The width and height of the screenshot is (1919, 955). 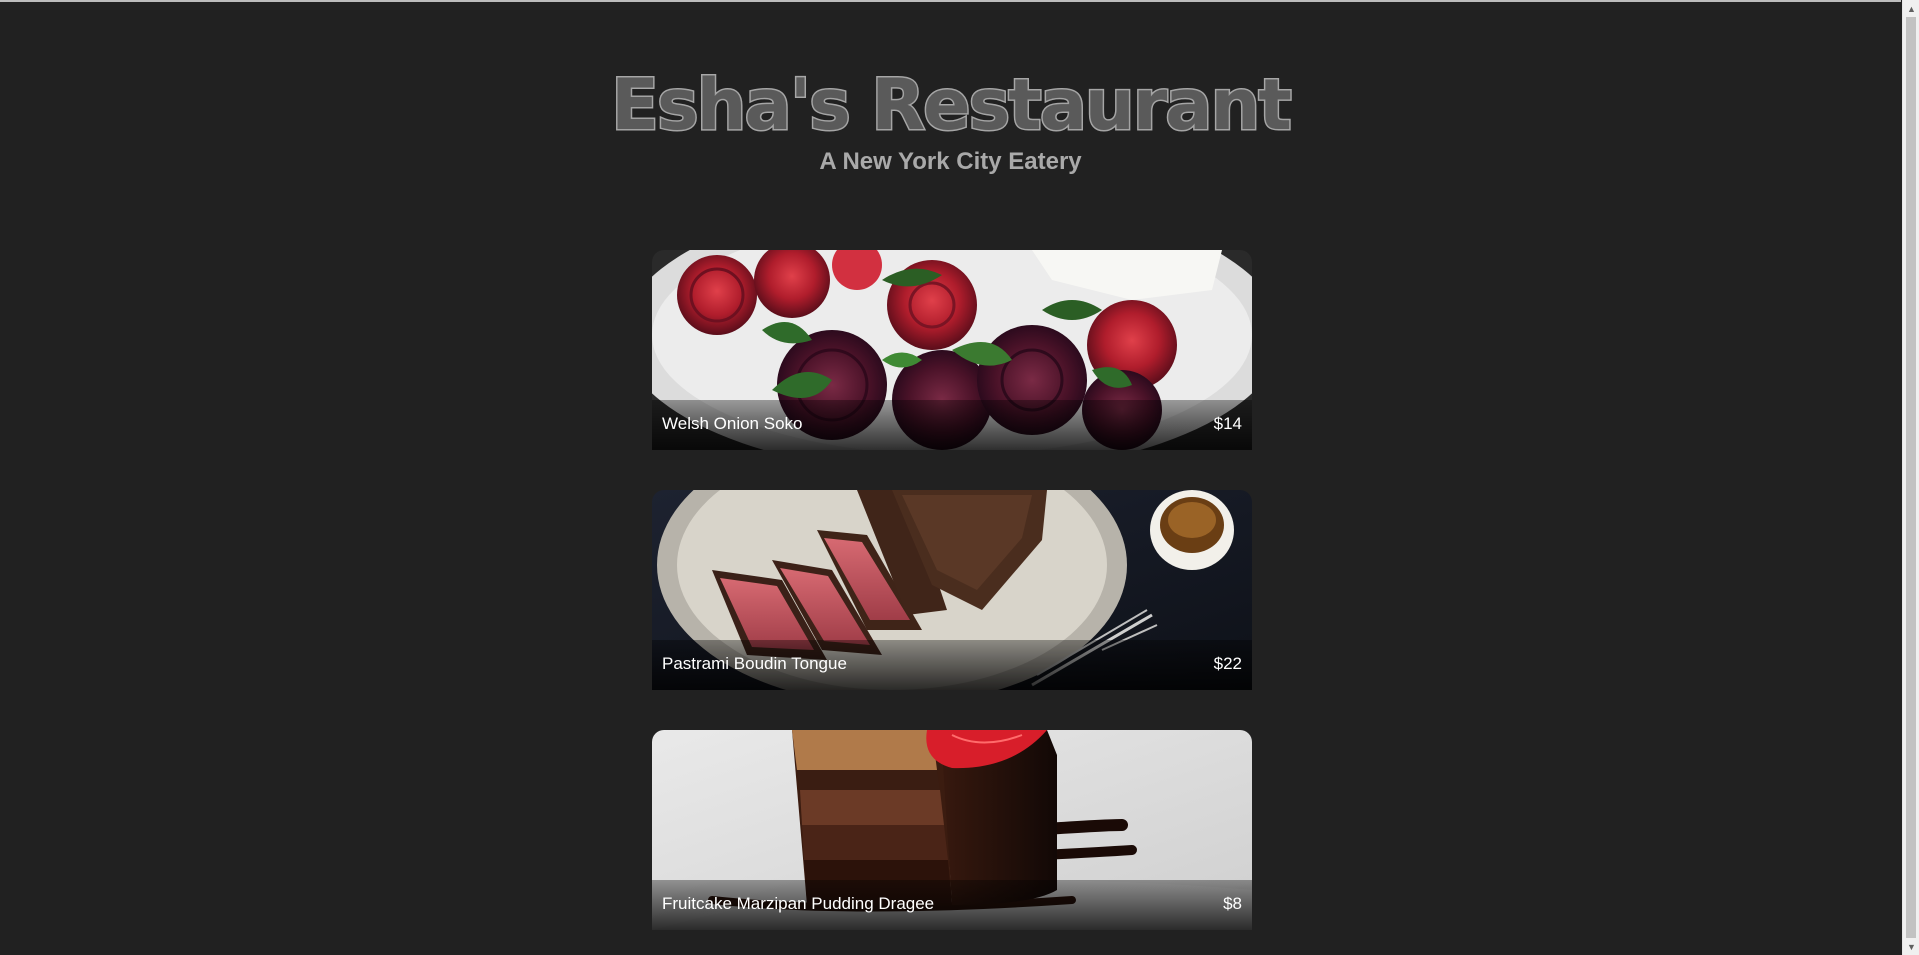 I want to click on top-border, so click(x=950, y=1).